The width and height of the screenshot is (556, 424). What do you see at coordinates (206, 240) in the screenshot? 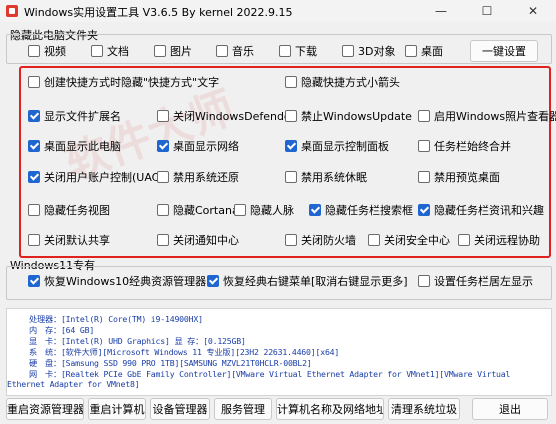
I see `option-label: 关闭通知中心` at bounding box center [206, 240].